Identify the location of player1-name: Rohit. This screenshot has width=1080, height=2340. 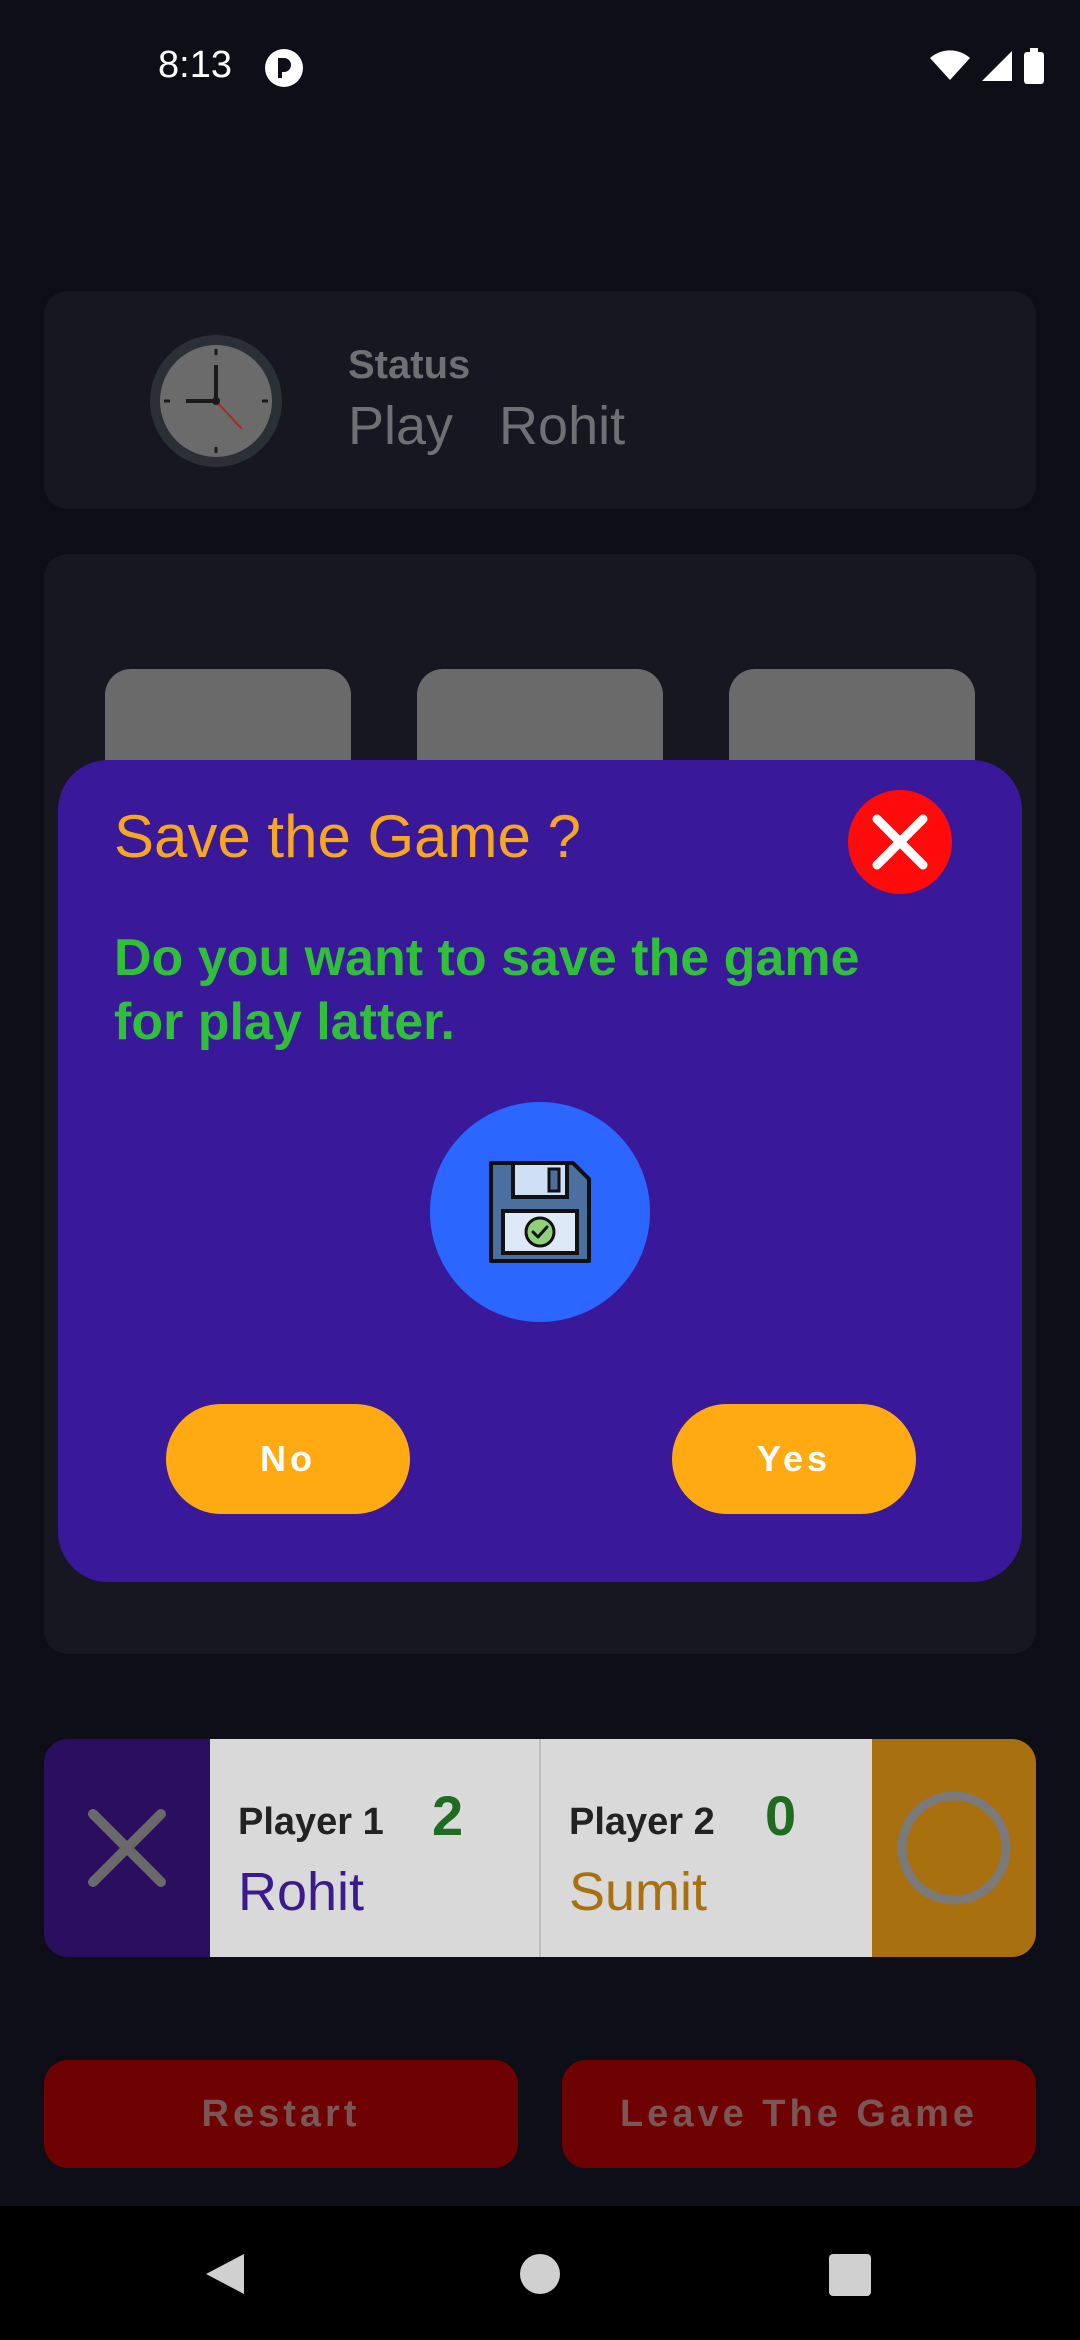
(301, 1892).